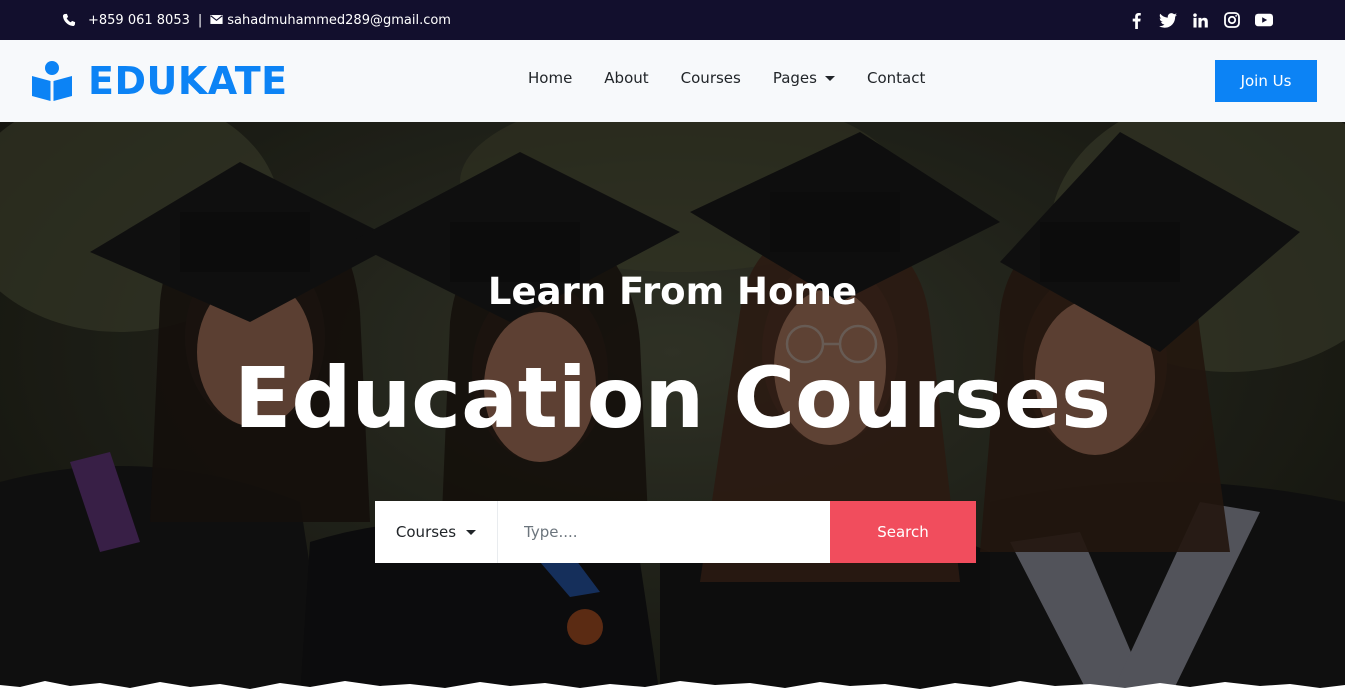 The width and height of the screenshot is (1345, 697). What do you see at coordinates (217, 20) in the screenshot?
I see `envelope-icon` at bounding box center [217, 20].